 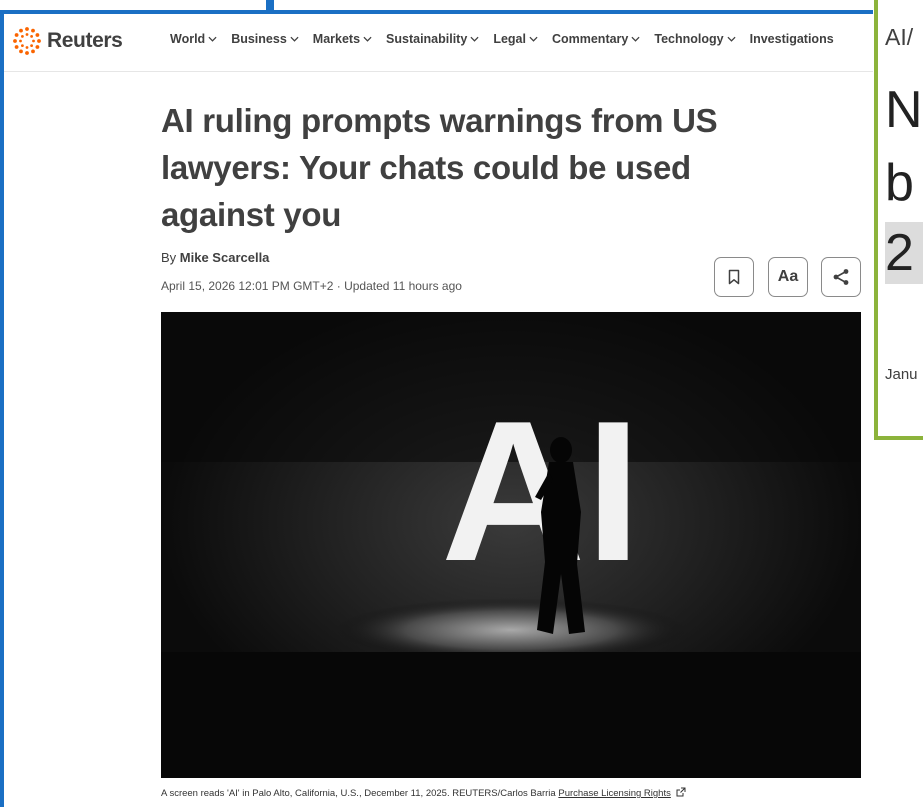 I want to click on text-size-button: Aa, so click(x=788, y=277).